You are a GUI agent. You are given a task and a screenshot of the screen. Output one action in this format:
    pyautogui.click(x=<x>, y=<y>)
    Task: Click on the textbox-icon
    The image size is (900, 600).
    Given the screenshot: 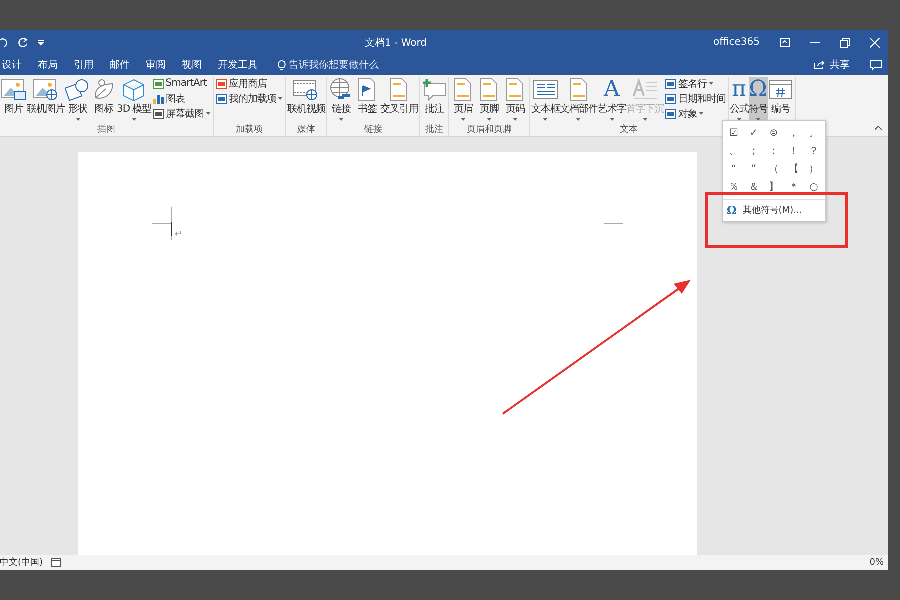 What is the action you would take?
    pyautogui.click(x=545, y=90)
    